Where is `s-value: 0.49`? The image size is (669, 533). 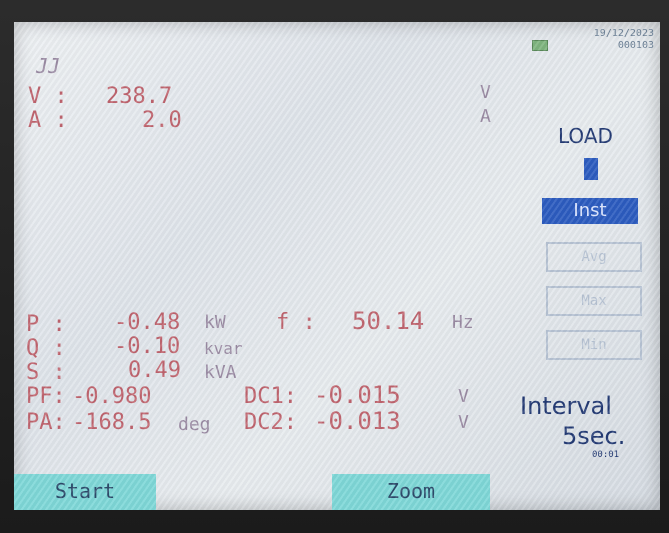
s-value: 0.49 is located at coordinates (154, 370).